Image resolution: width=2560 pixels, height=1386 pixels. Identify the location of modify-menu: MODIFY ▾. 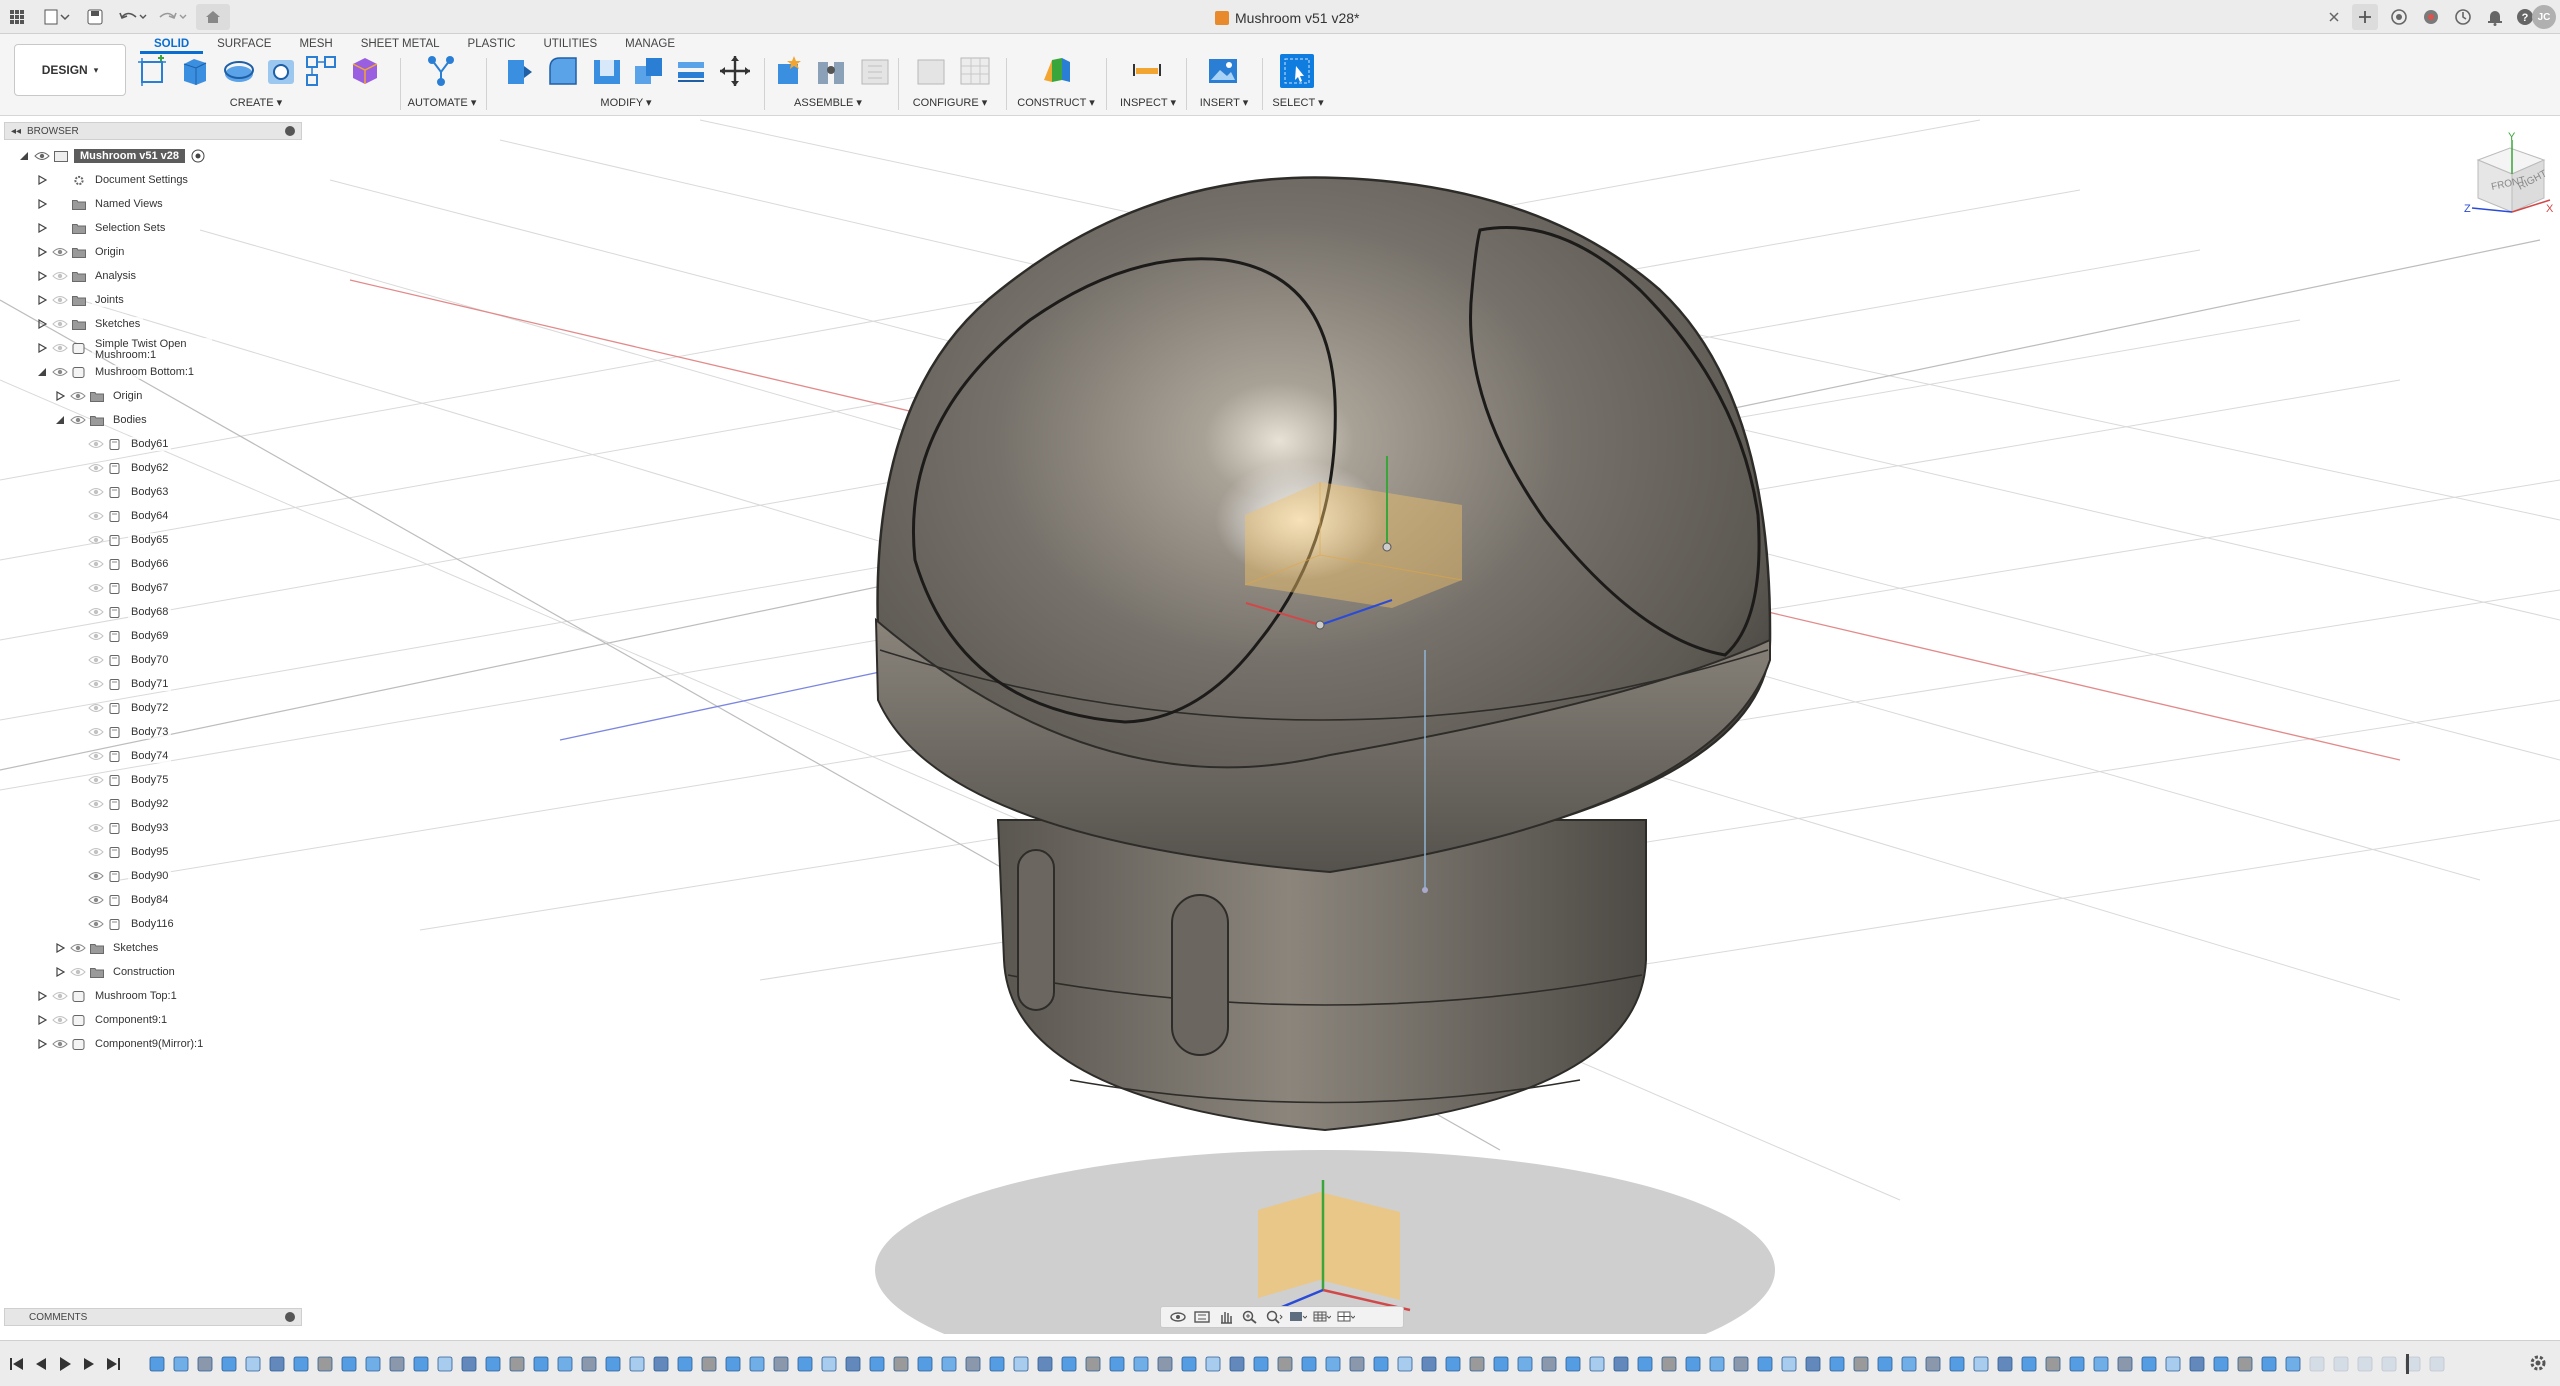
(625, 102).